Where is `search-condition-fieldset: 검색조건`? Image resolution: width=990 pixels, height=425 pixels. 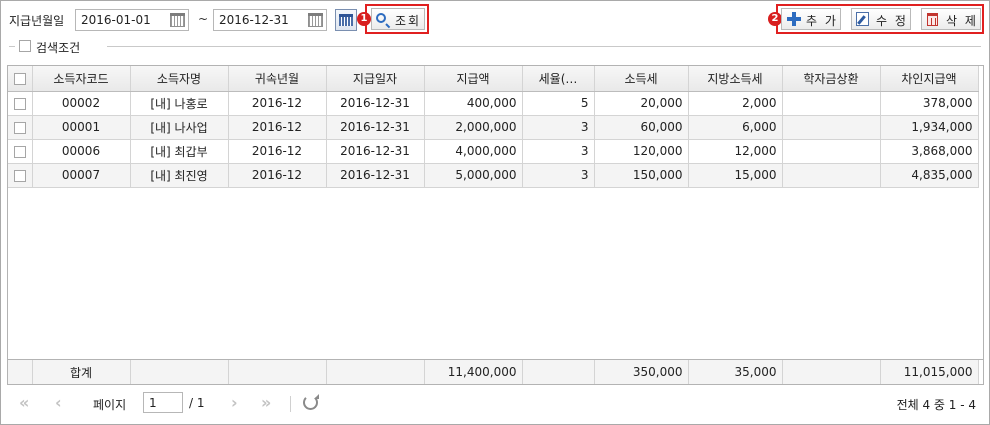 search-condition-fieldset: 검색조건 is located at coordinates (495, 47).